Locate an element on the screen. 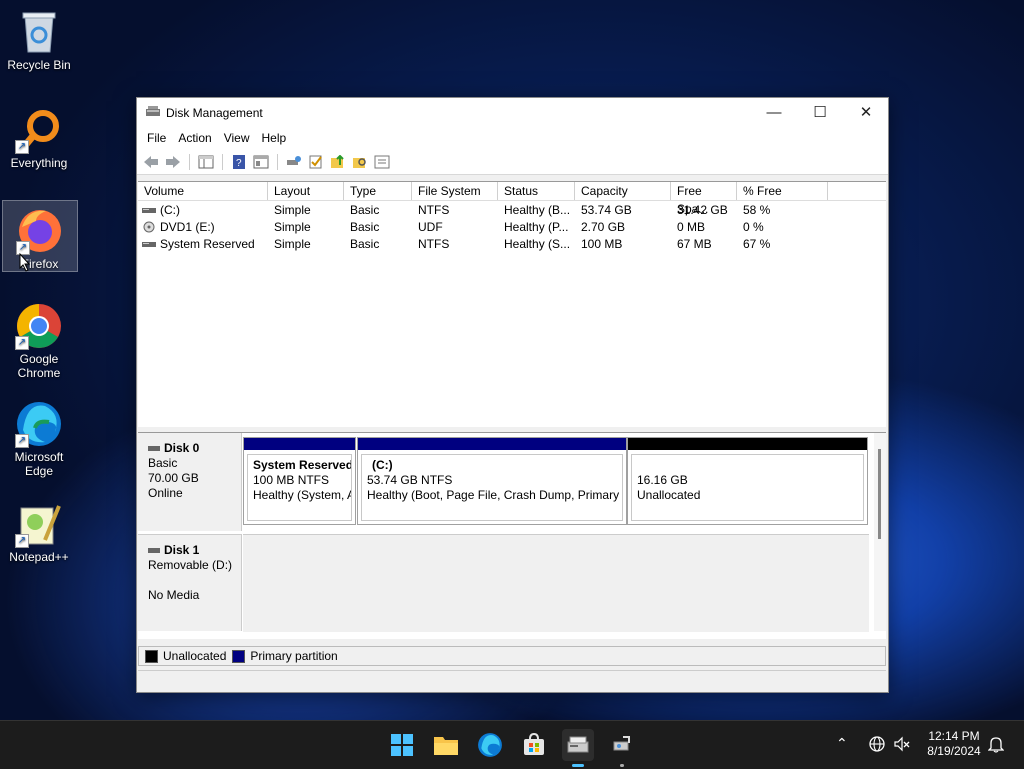  disk-size: 70.00 GB is located at coordinates (173, 478).